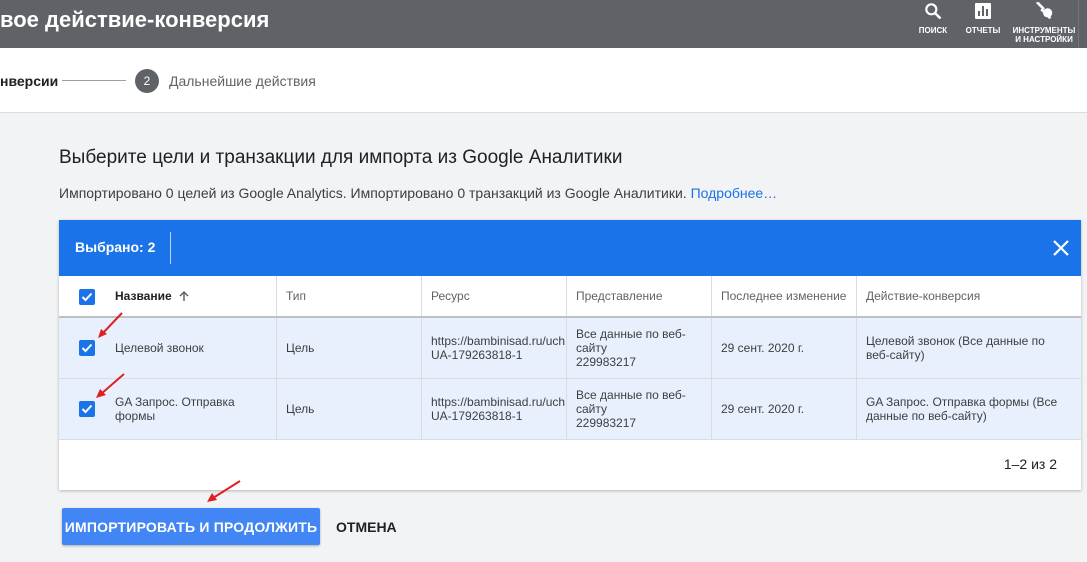 The image size is (1087, 562). I want to click on wrench-icon, so click(1044, 11).